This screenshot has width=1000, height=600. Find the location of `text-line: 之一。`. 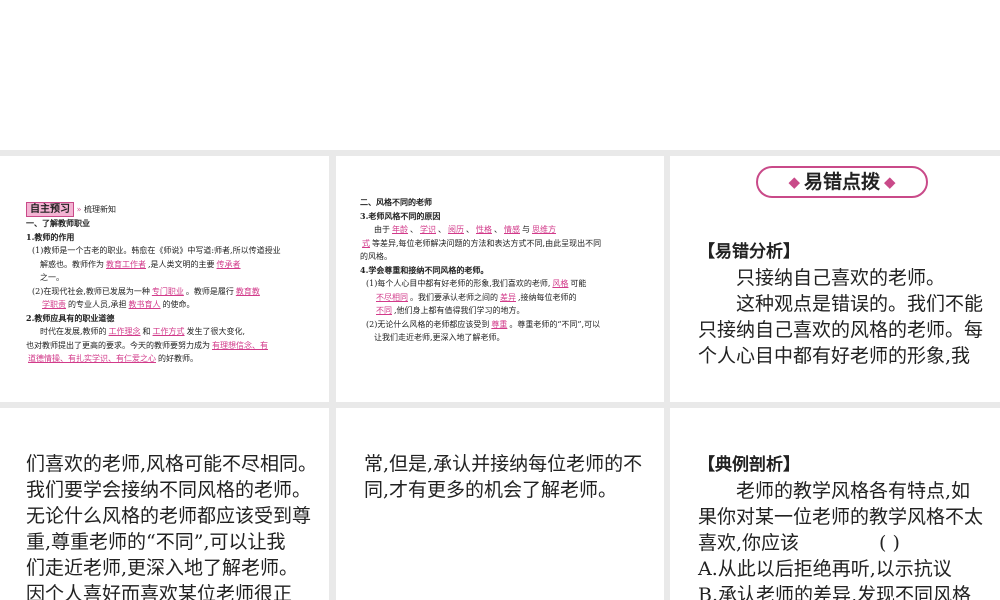

text-line: 之一。 is located at coordinates (52, 277).